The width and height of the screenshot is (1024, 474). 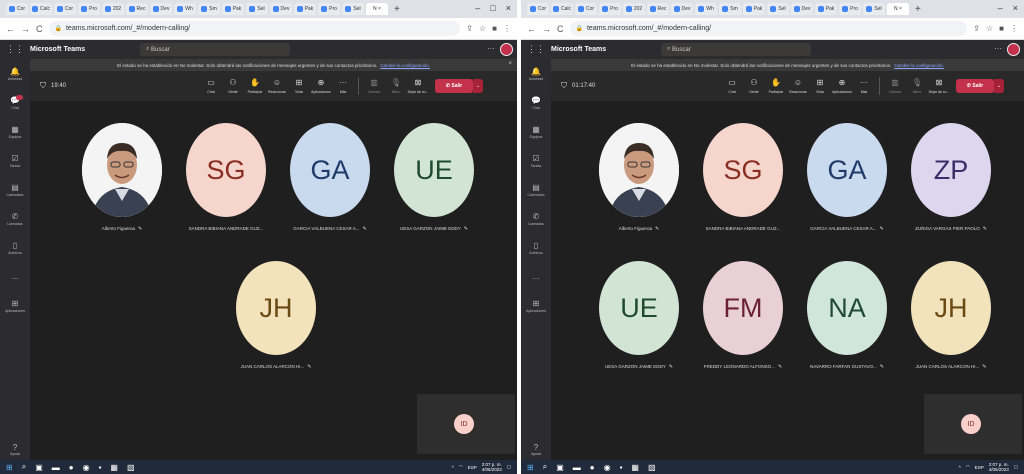 What do you see at coordinates (975, 86) in the screenshot?
I see `leave-button: ✆ Salir` at bounding box center [975, 86].